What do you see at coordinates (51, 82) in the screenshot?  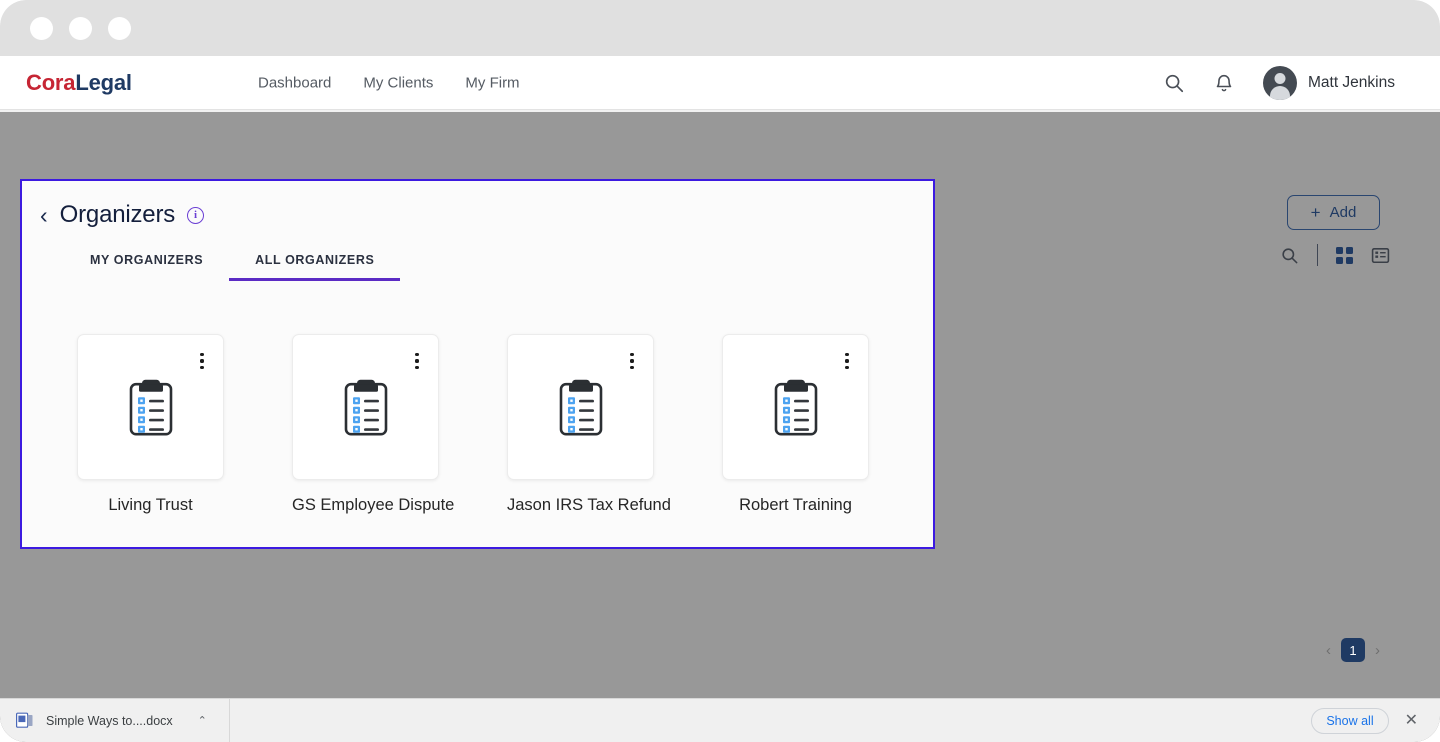 I see `logo-text-cora: Cora` at bounding box center [51, 82].